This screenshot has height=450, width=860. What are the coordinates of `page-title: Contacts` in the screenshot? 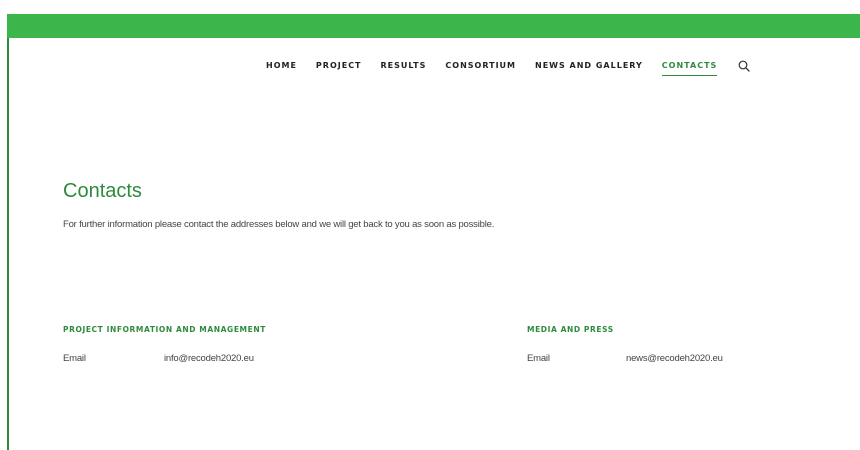 It's located at (102, 191).